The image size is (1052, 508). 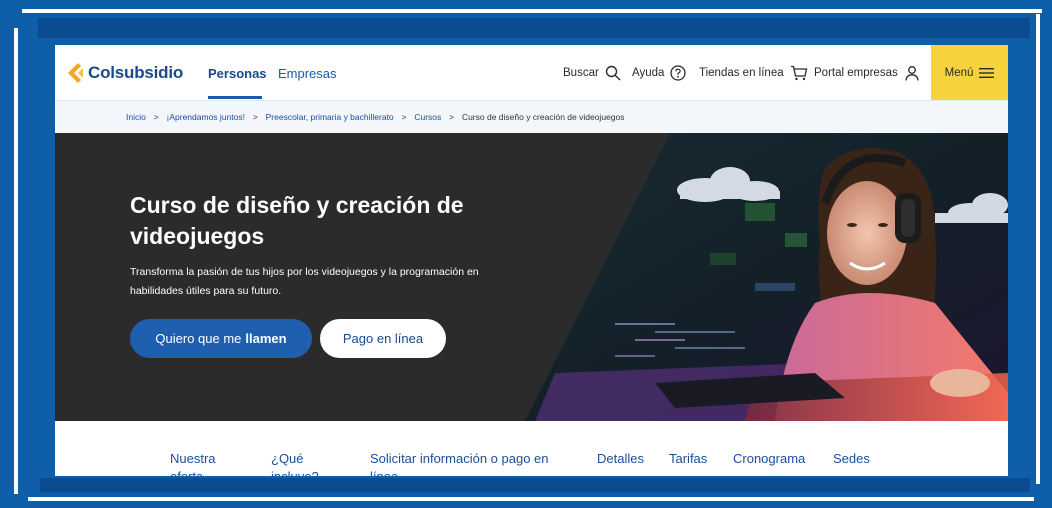 I want to click on section-tab-sedes: Sedes, so click(x=851, y=459).